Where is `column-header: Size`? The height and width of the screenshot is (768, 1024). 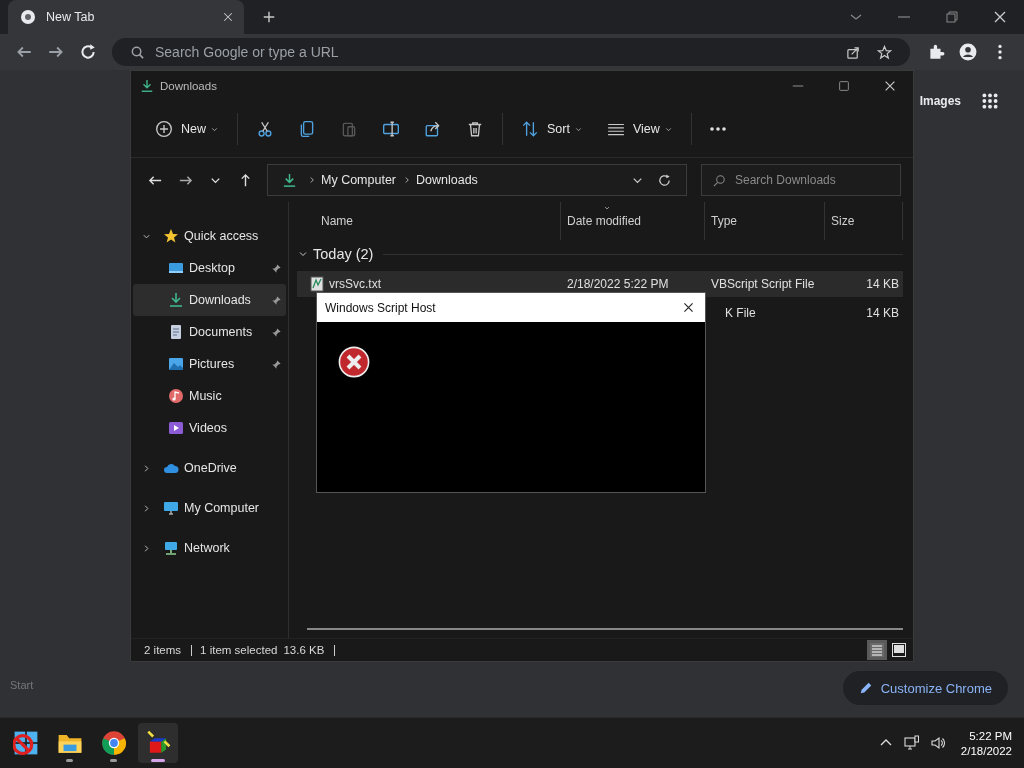
column-header: Size is located at coordinates (864, 221).